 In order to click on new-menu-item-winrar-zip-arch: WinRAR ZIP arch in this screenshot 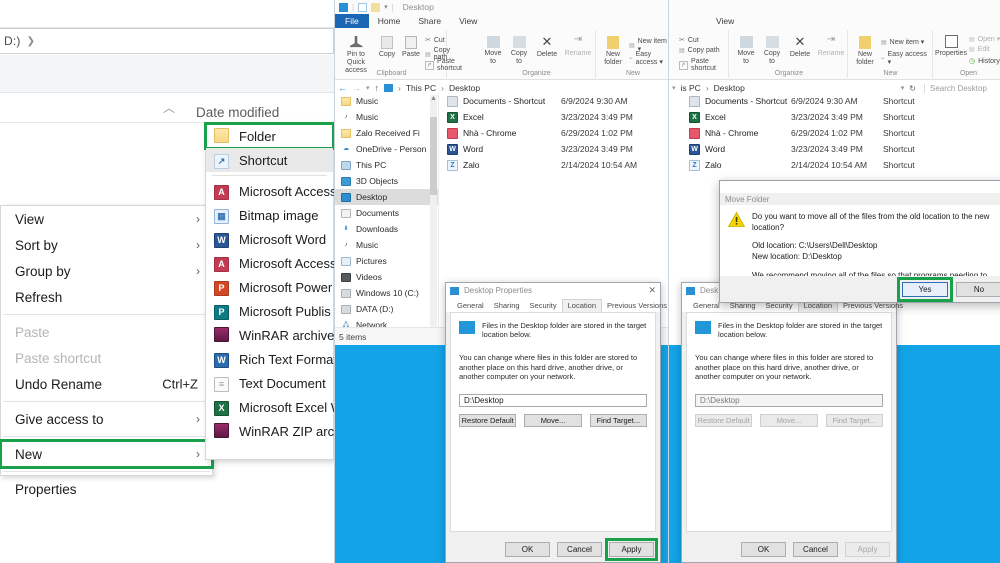, I will do `click(270, 431)`.